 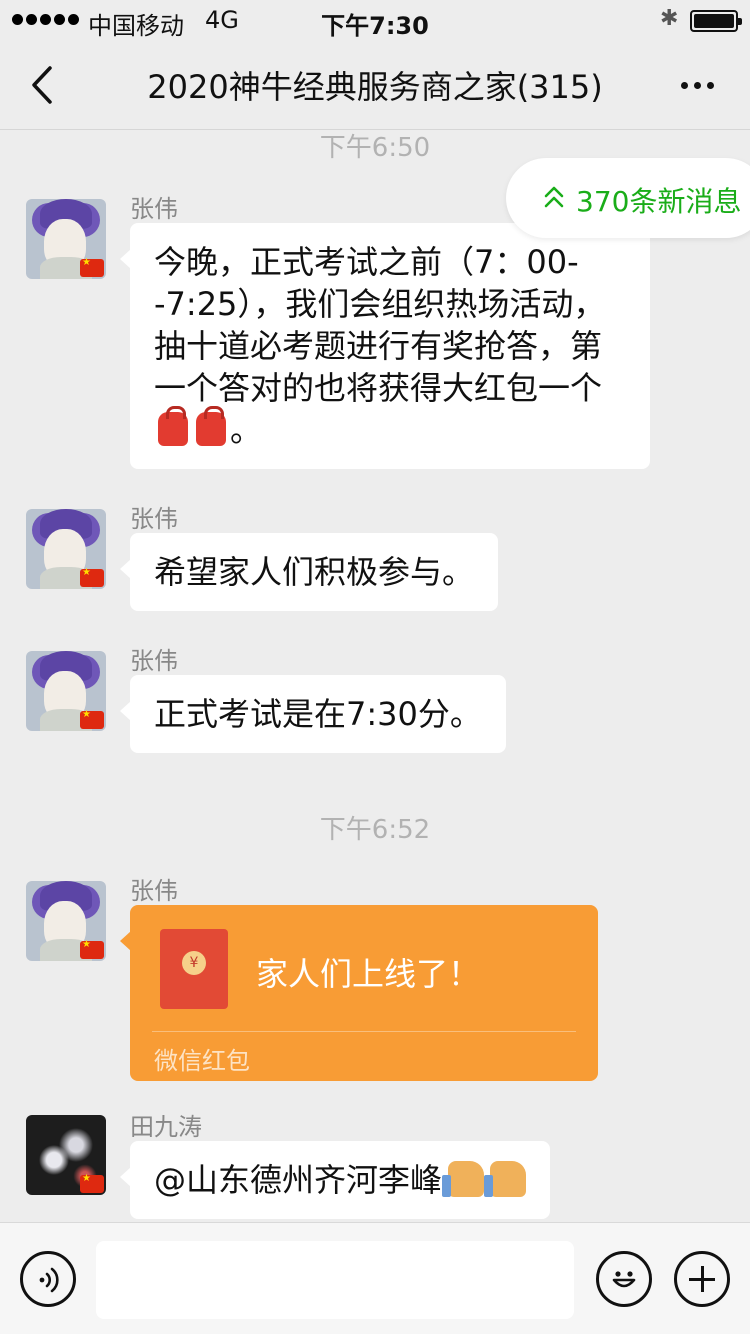 I want to click on new-messages-label: 370条新消息, so click(x=659, y=201).